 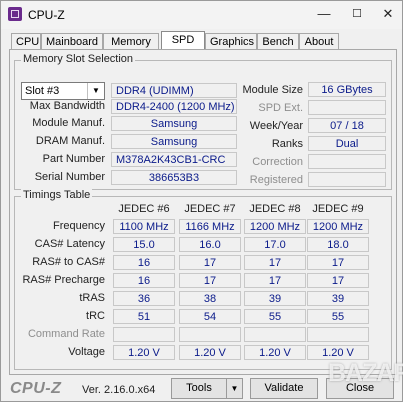 I want to click on timings-column-header: JEDEC #9, so click(x=338, y=209).